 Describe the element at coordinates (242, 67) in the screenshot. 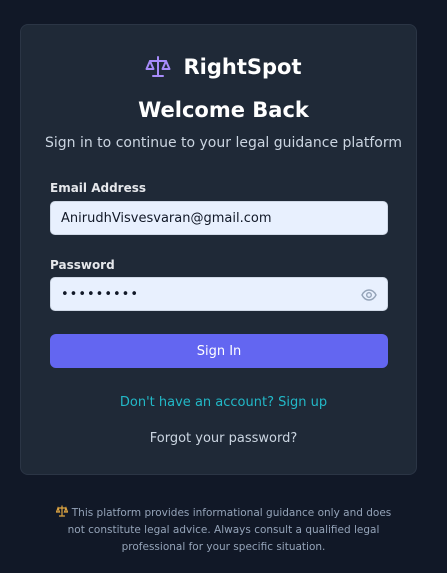

I see `brand-name: RightSpot` at that location.